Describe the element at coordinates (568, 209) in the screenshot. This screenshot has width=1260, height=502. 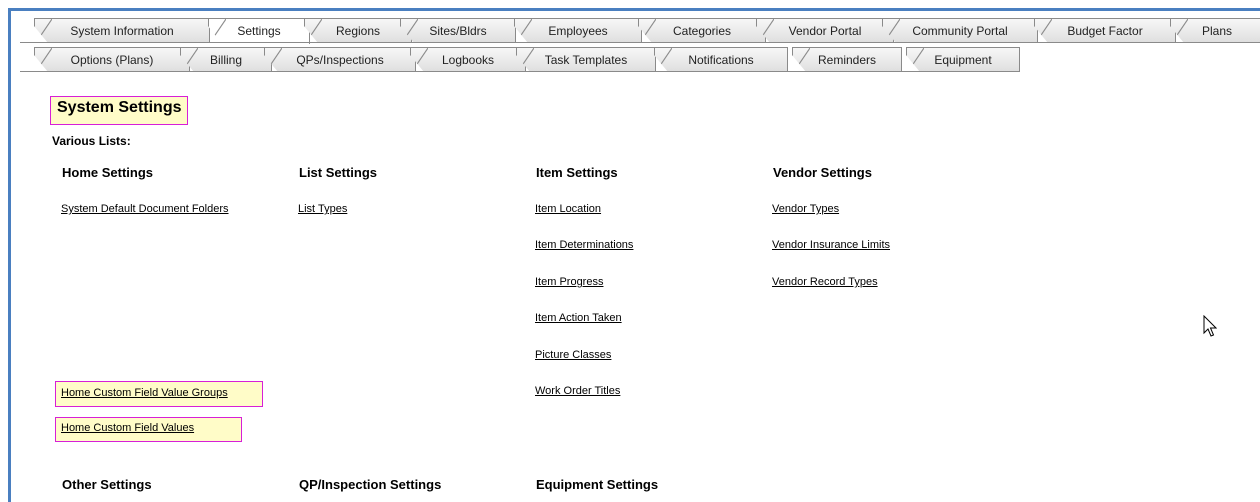
I see `link-item-location: Item Location` at that location.